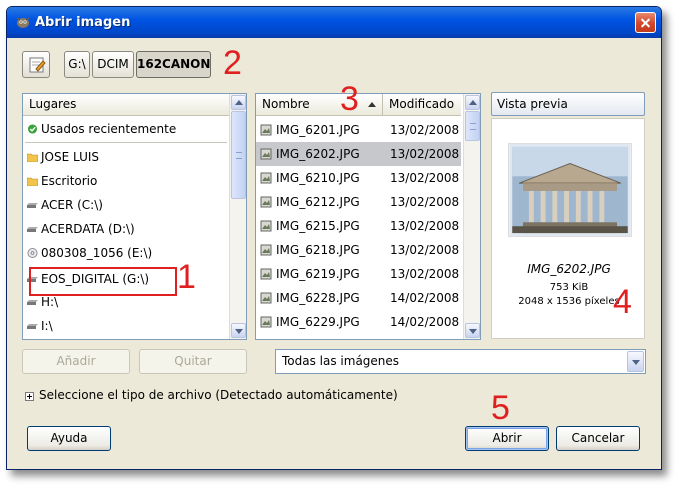 The height and width of the screenshot is (491, 685). What do you see at coordinates (471, 216) in the screenshot?
I see `files-scrollbar` at bounding box center [471, 216].